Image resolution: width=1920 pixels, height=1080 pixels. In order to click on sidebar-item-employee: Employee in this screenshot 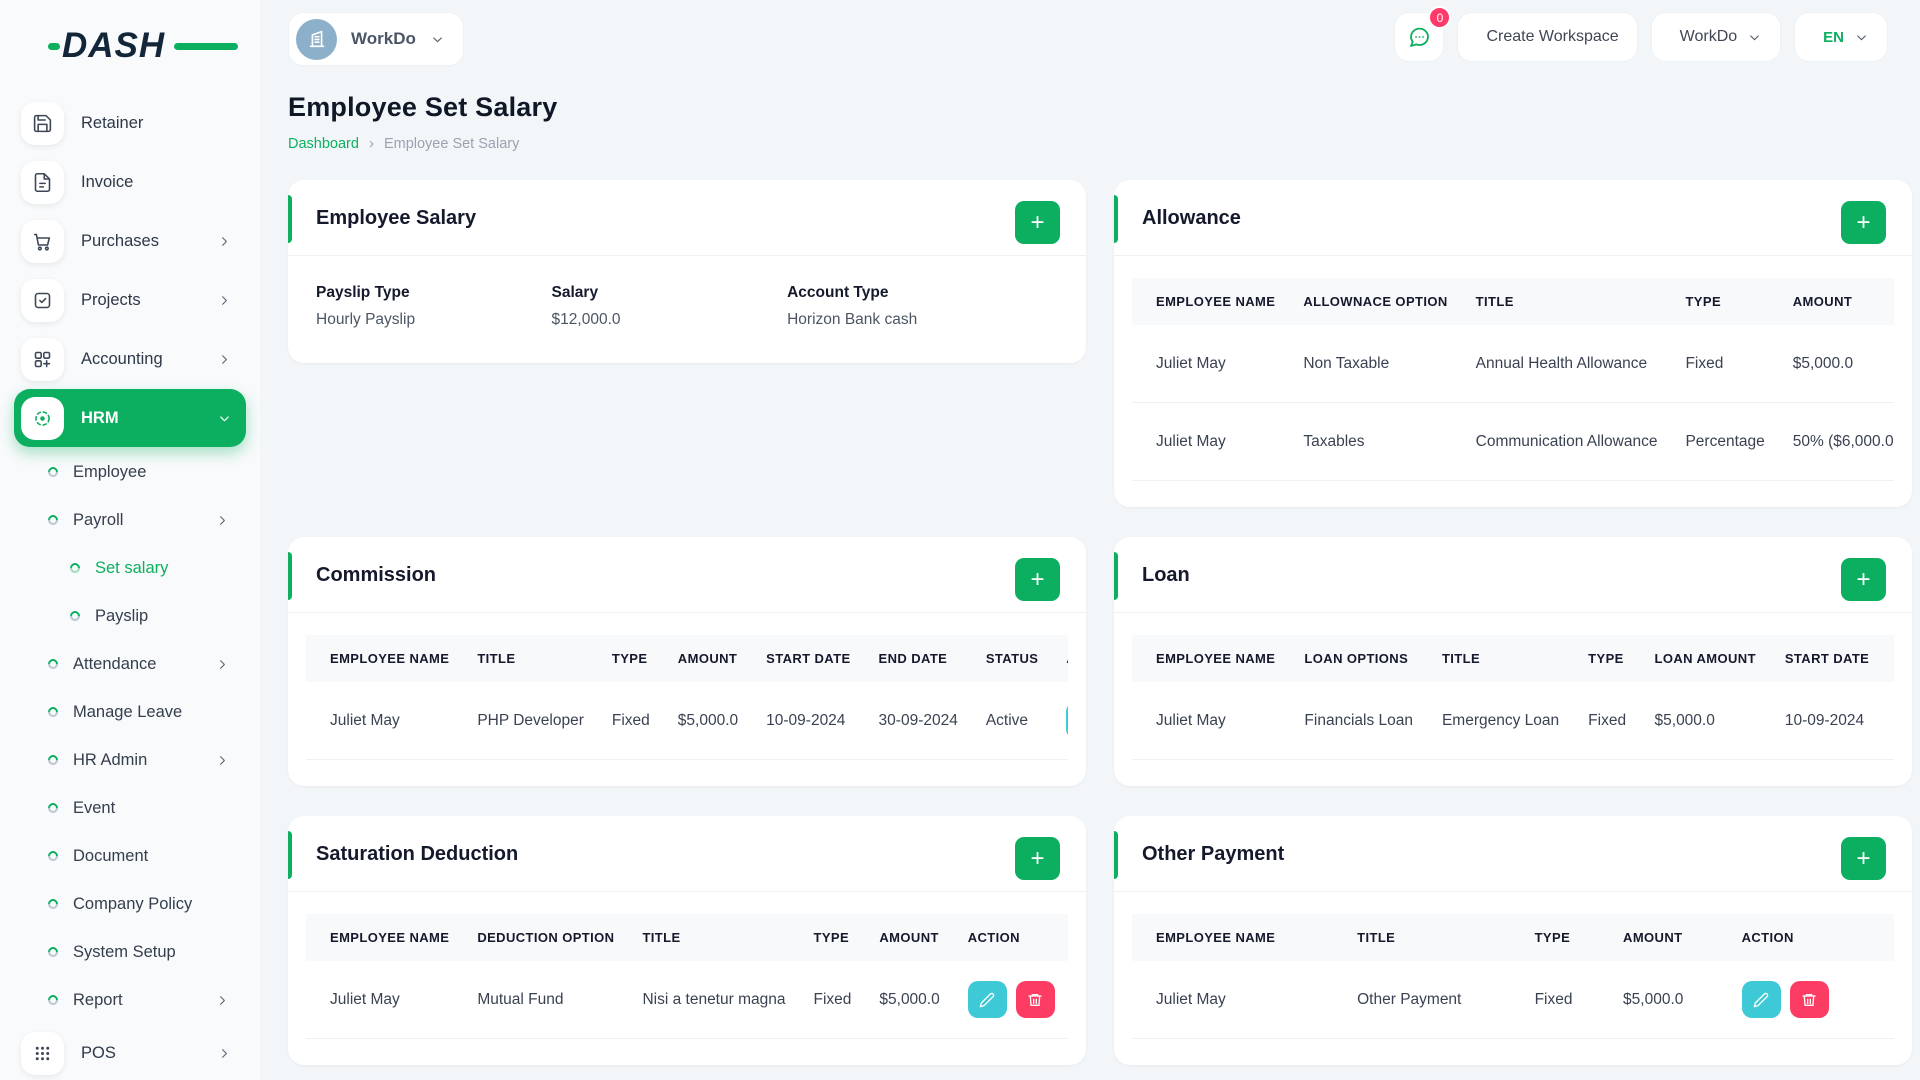, I will do `click(130, 472)`.